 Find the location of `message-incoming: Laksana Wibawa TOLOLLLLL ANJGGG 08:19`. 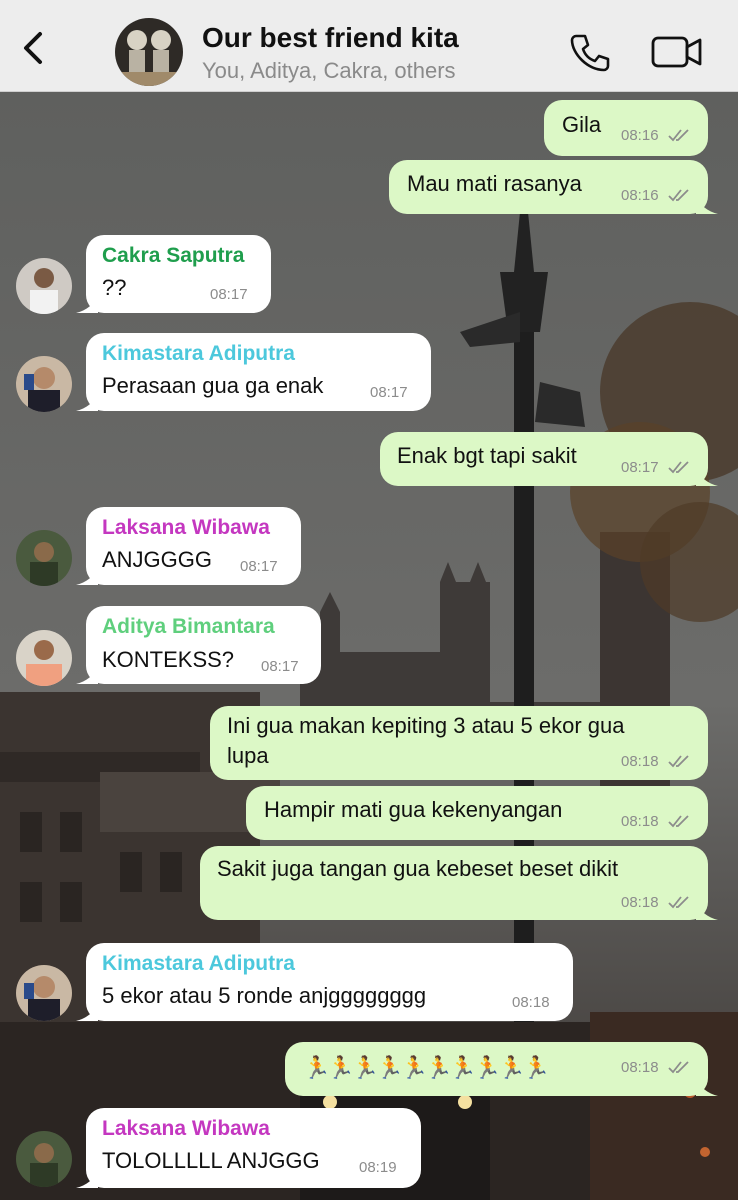

message-incoming: Laksana Wibawa TOLOLLLLL ANJGGG 08:19 is located at coordinates (248, 1148).